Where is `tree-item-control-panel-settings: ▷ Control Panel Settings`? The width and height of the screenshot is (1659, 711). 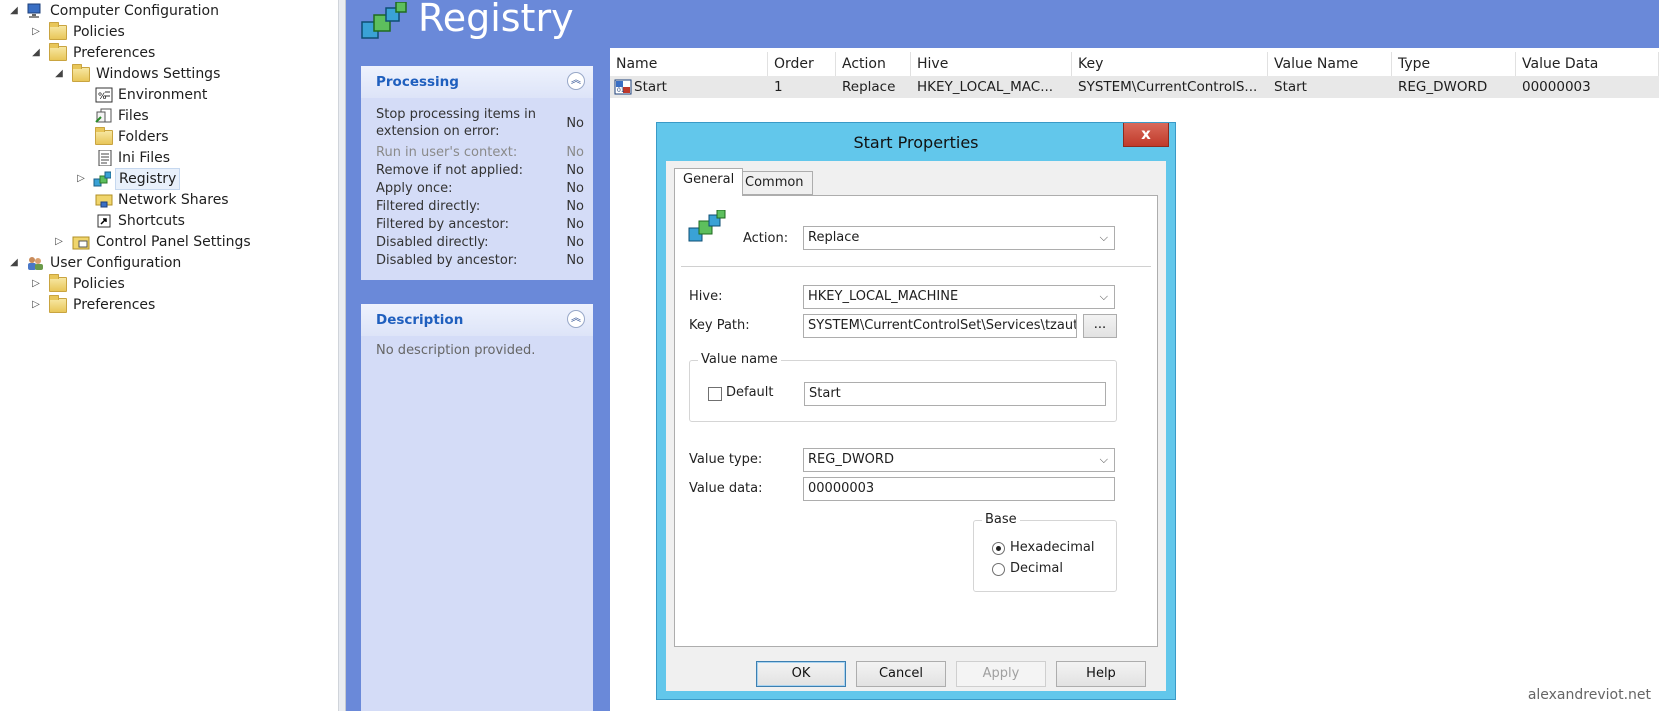
tree-item-control-panel-settings: ▷ Control Panel Settings is located at coordinates (169, 242).